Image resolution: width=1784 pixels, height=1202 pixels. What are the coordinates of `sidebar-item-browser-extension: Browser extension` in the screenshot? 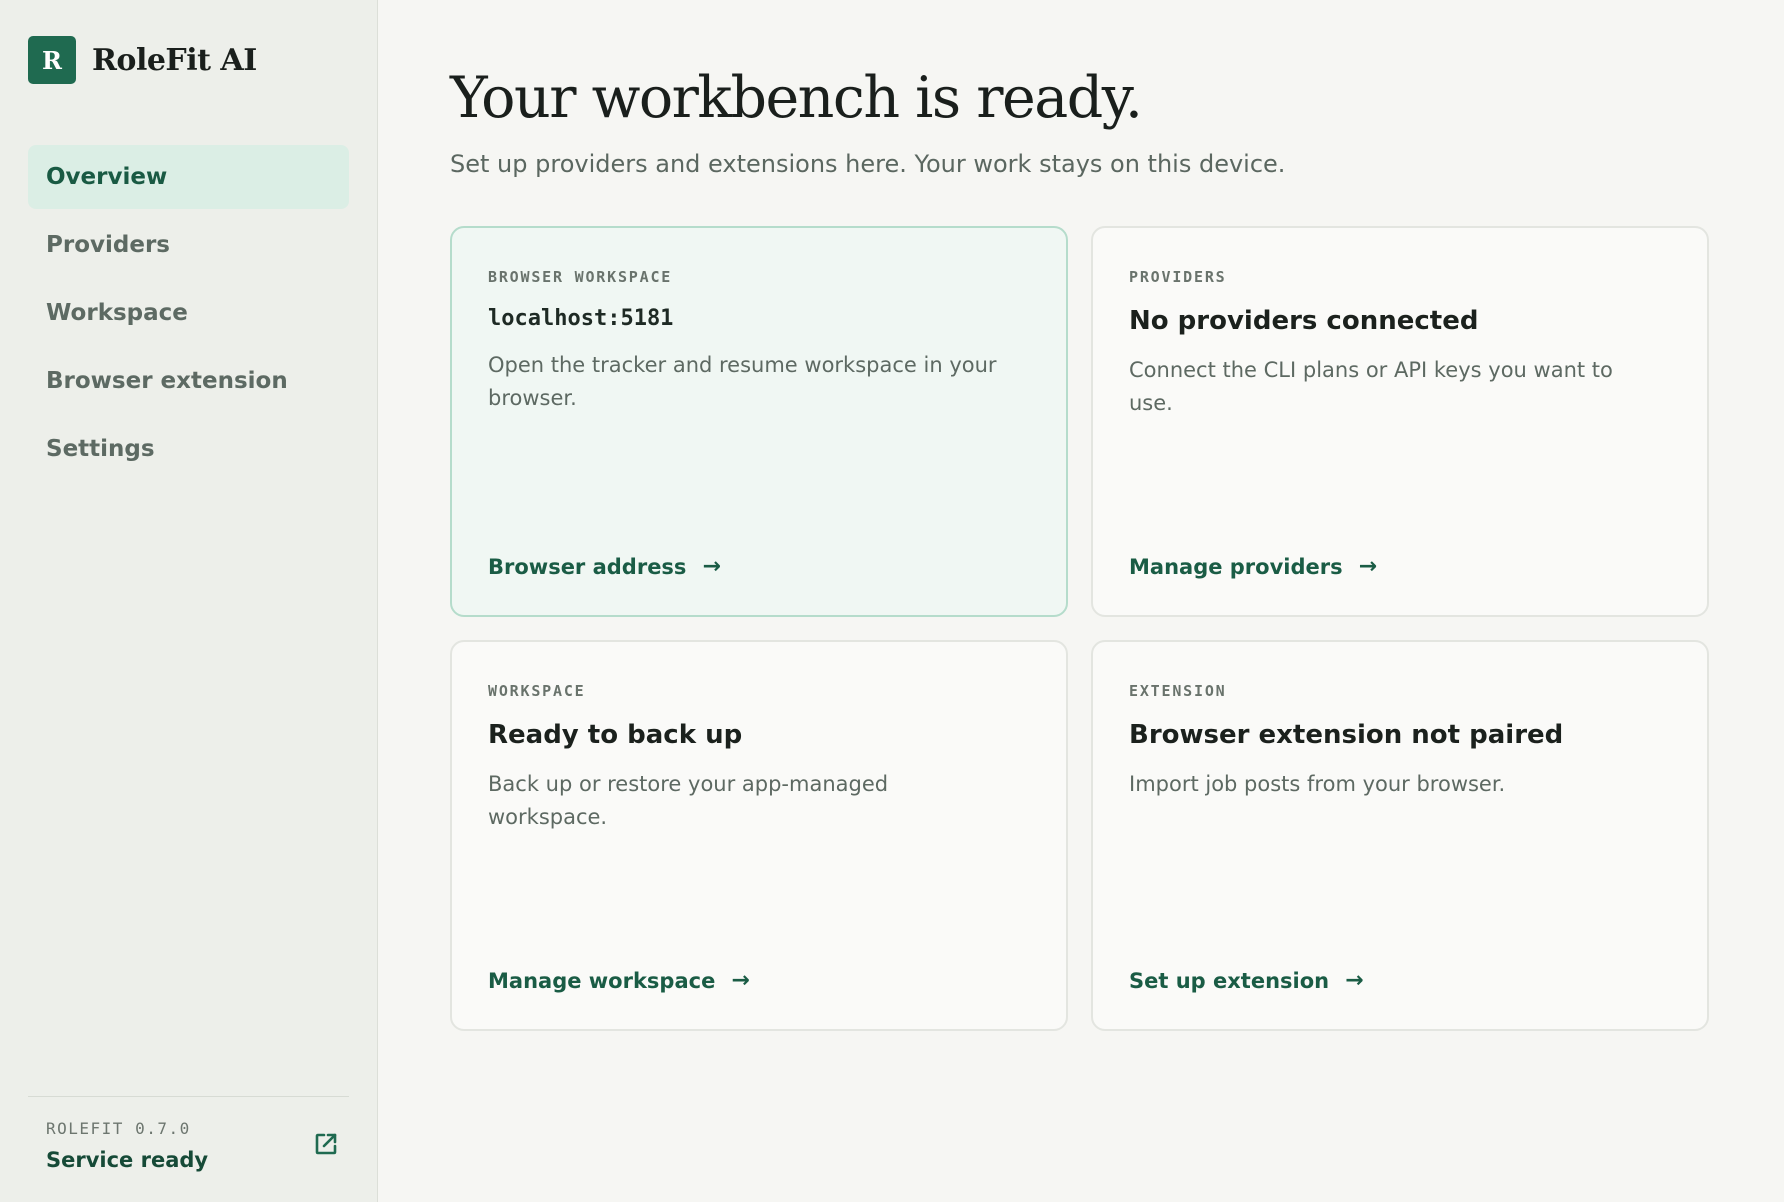 It's located at (188, 381).